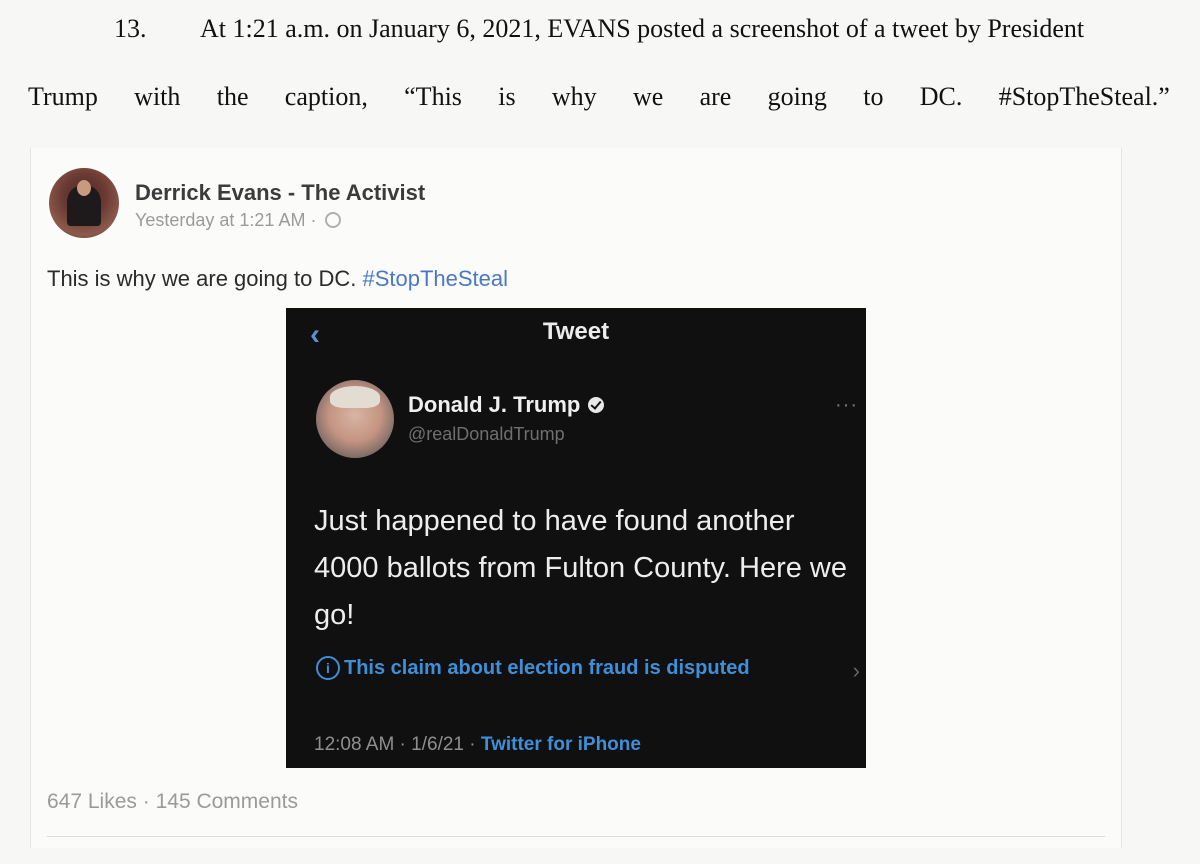 The height and width of the screenshot is (864, 1200). Describe the element at coordinates (328, 668) in the screenshot. I see `info-icon: i` at that location.